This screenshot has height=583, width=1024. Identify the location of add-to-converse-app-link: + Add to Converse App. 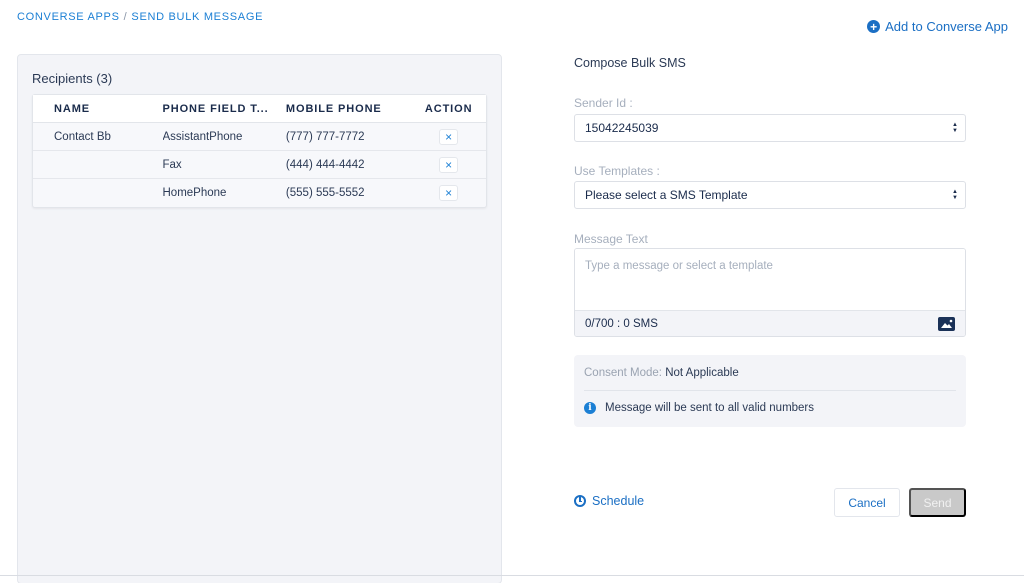
(937, 26).